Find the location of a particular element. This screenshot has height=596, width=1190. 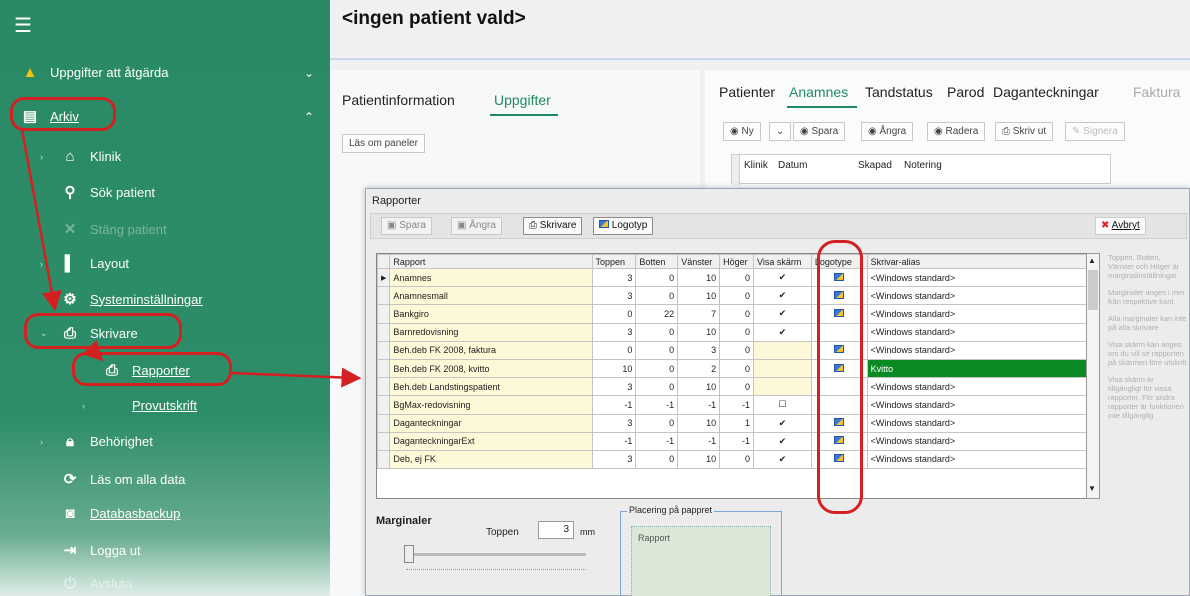

logotype-button: Logotyp is located at coordinates (623, 226).